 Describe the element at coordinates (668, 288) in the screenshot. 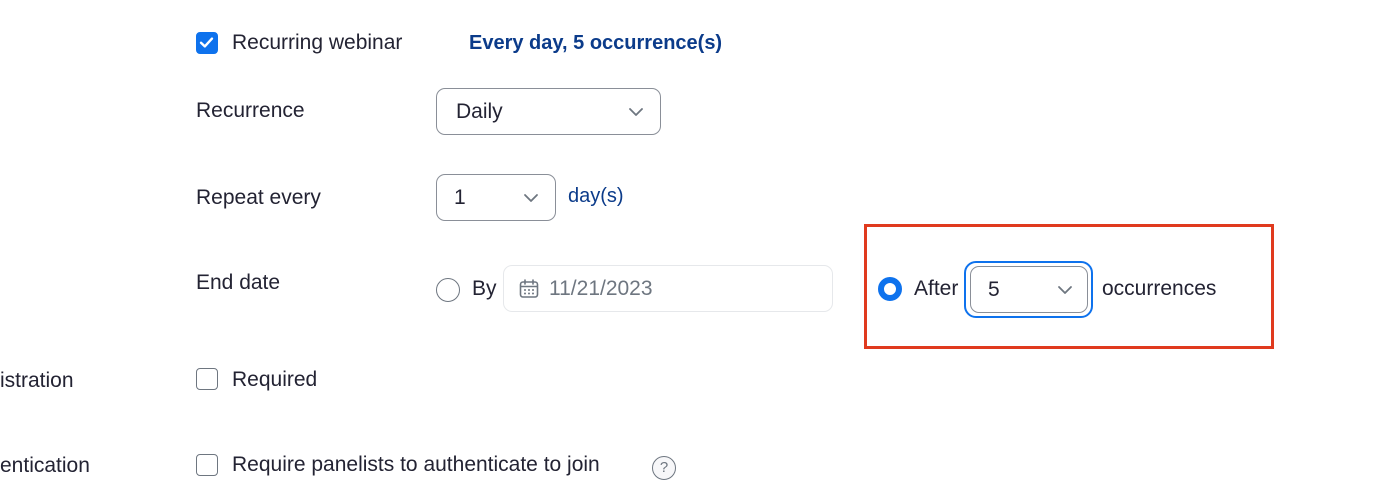

I see `end-by-date-input: 11/21/2023` at that location.